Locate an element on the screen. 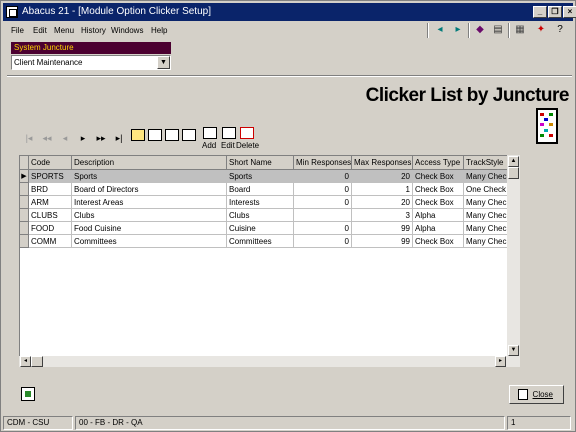 The width and height of the screenshot is (576, 432). cell-code: COMM is located at coordinates (50, 241).